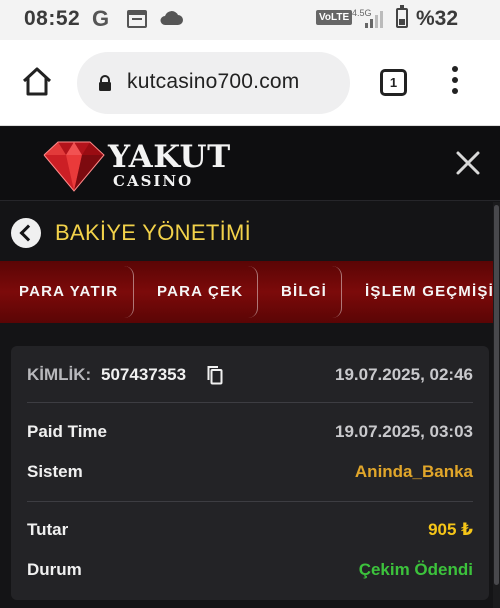  Describe the element at coordinates (402, 16) in the screenshot. I see `battery-icon` at that location.